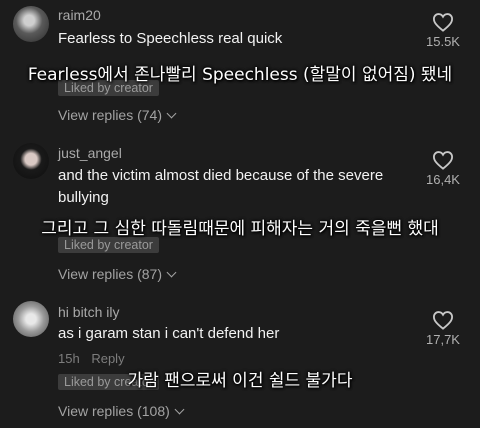  What do you see at coordinates (443, 179) in the screenshot?
I see `like-count: 16,4K` at bounding box center [443, 179].